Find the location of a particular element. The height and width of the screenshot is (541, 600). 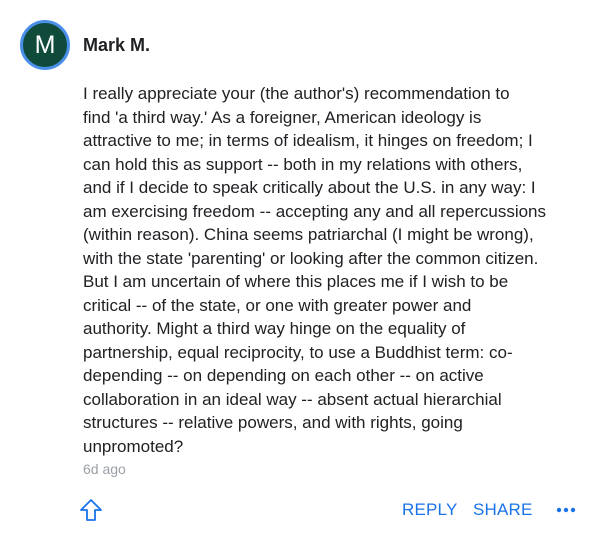

share-button: SHARE is located at coordinates (503, 510).